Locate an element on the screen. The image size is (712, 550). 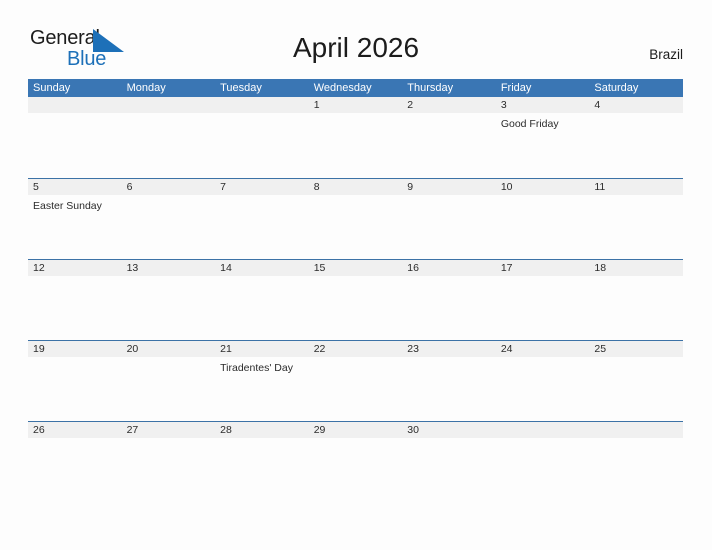
region-label: Brazil is located at coordinates (666, 54).